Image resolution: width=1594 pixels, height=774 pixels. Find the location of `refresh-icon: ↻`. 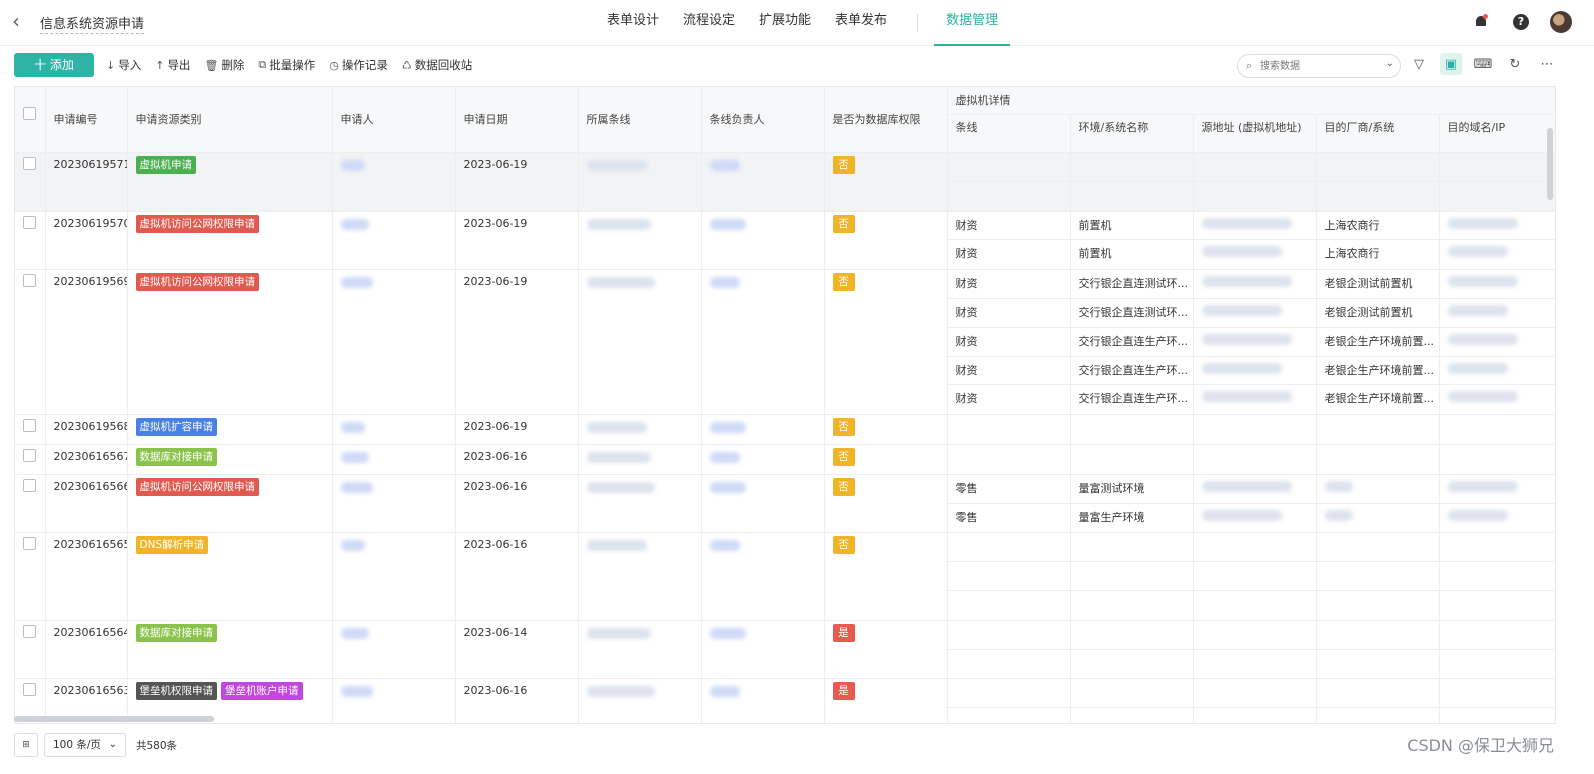

refresh-icon: ↻ is located at coordinates (1515, 64).